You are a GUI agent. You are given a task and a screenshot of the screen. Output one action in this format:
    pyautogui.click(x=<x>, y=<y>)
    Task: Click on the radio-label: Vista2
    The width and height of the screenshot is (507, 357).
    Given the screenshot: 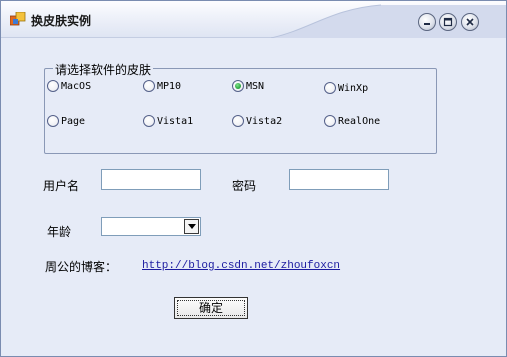 What is the action you would take?
    pyautogui.click(x=264, y=121)
    